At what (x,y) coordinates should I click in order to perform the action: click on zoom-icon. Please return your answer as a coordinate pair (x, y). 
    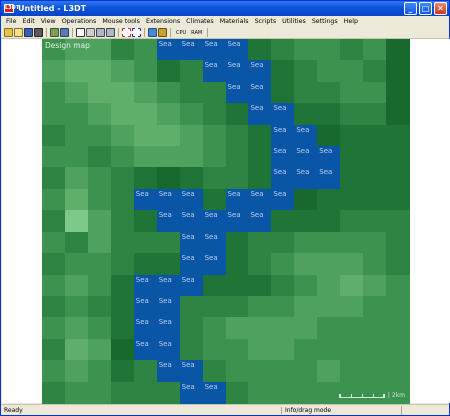
    Looking at the image, I should click on (90, 32).